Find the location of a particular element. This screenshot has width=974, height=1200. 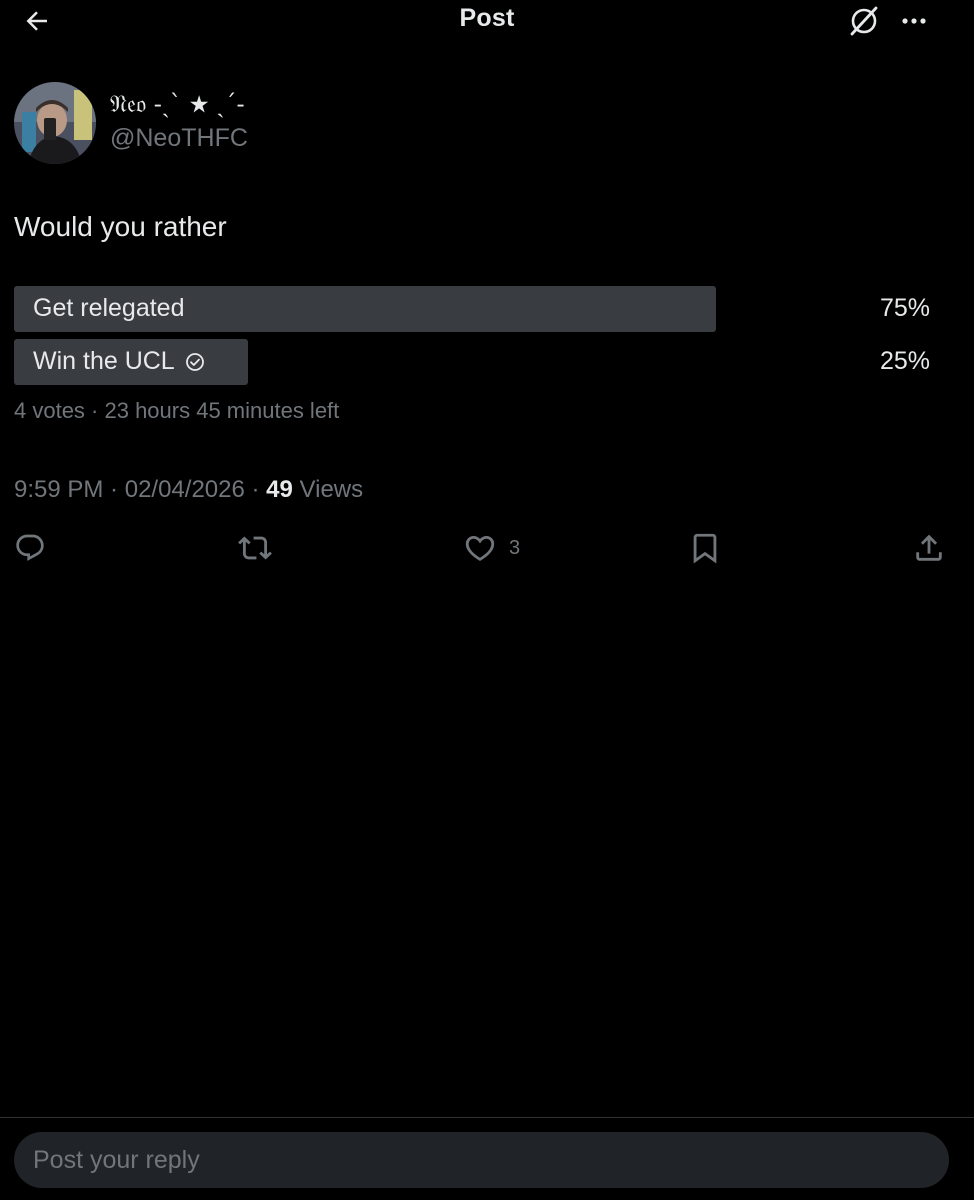

grok-button is located at coordinates (864, 21).